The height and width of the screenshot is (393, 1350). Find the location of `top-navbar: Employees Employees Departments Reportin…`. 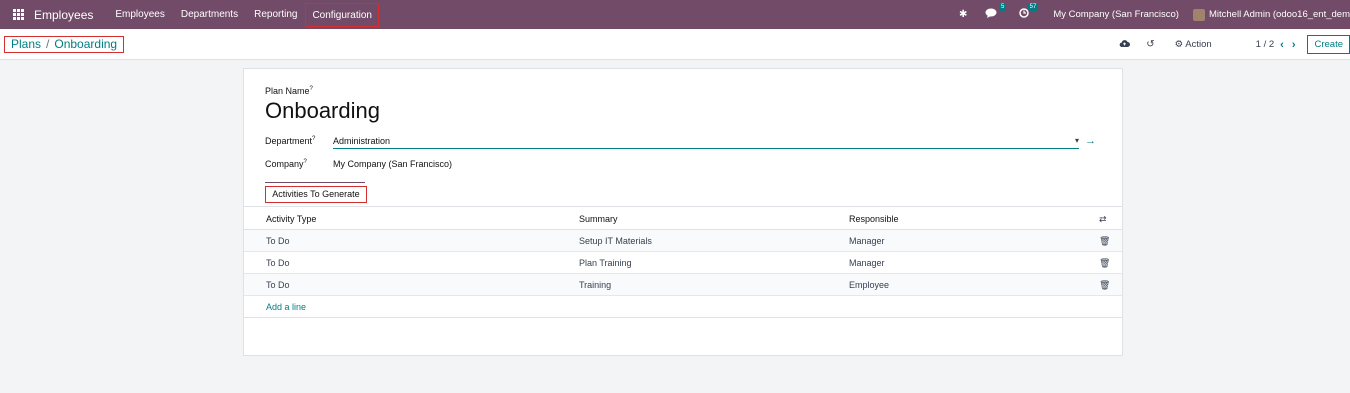

top-navbar: Employees Employees Departments Reportin… is located at coordinates (675, 14).